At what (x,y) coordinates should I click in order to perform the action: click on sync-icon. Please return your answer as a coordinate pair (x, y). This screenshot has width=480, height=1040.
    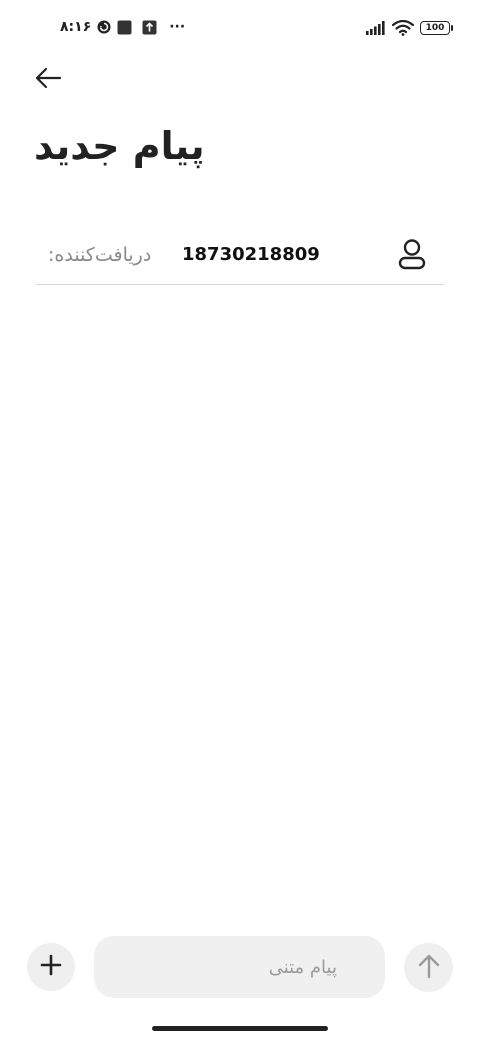
    Looking at the image, I should click on (104, 27).